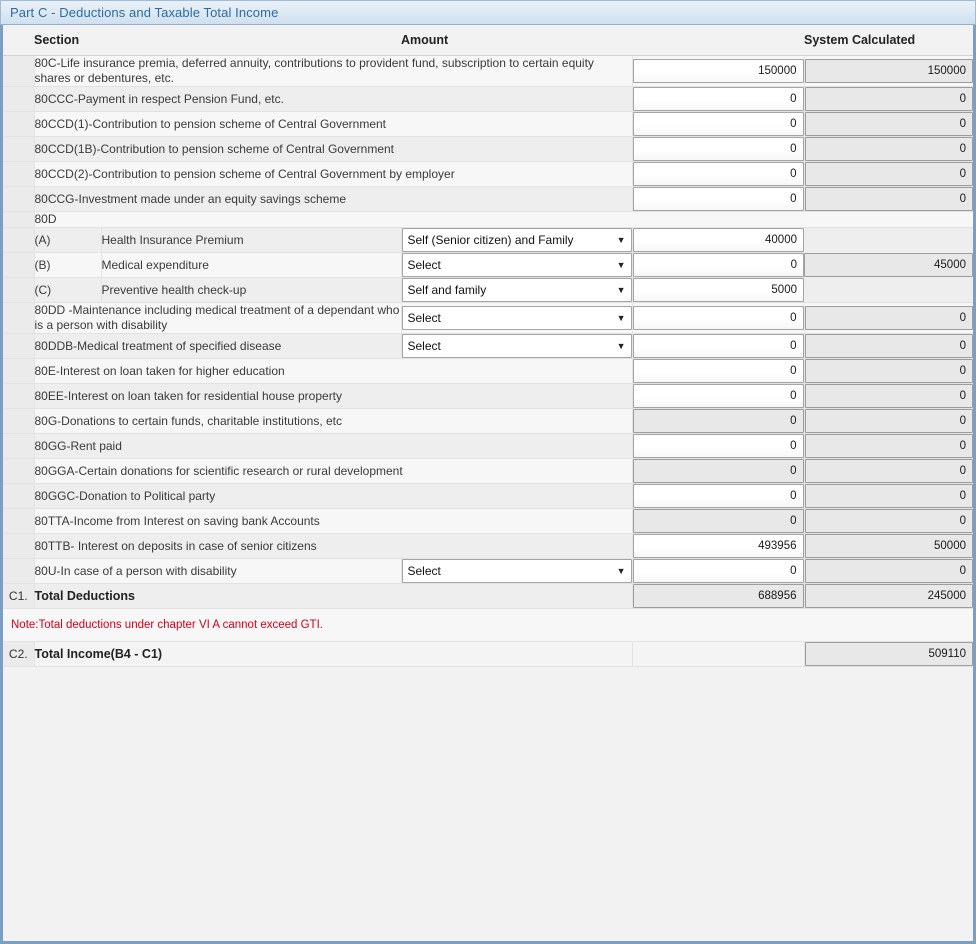  Describe the element at coordinates (888, 71) in the screenshot. I see `system-calculated-value: 150000` at that location.